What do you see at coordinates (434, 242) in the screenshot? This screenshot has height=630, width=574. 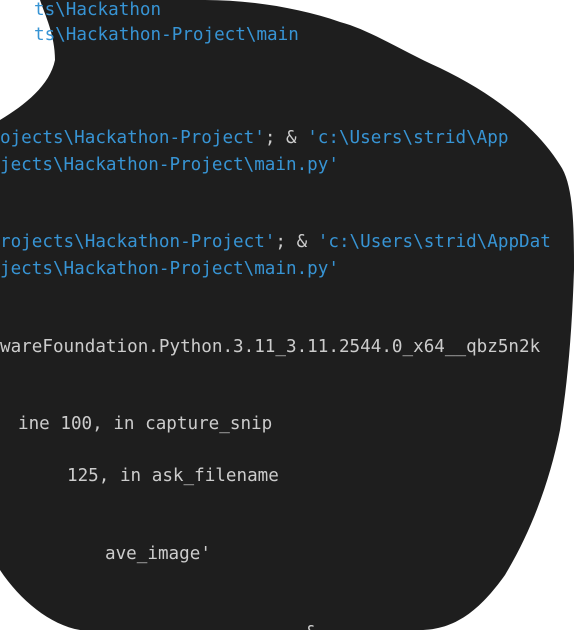 I see `terminal-text-segment: 'c:\Users\strid\AppDat` at bounding box center [434, 242].